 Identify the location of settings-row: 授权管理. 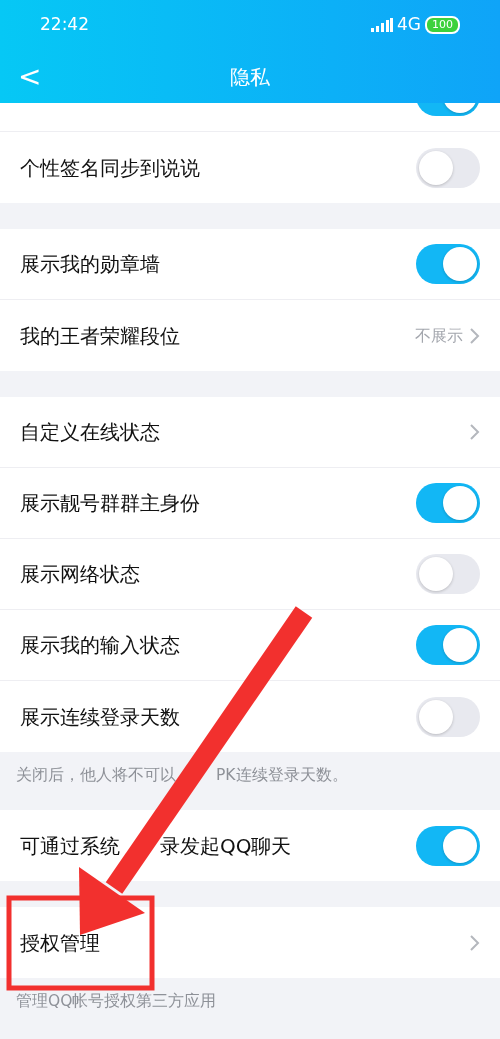
(250, 942).